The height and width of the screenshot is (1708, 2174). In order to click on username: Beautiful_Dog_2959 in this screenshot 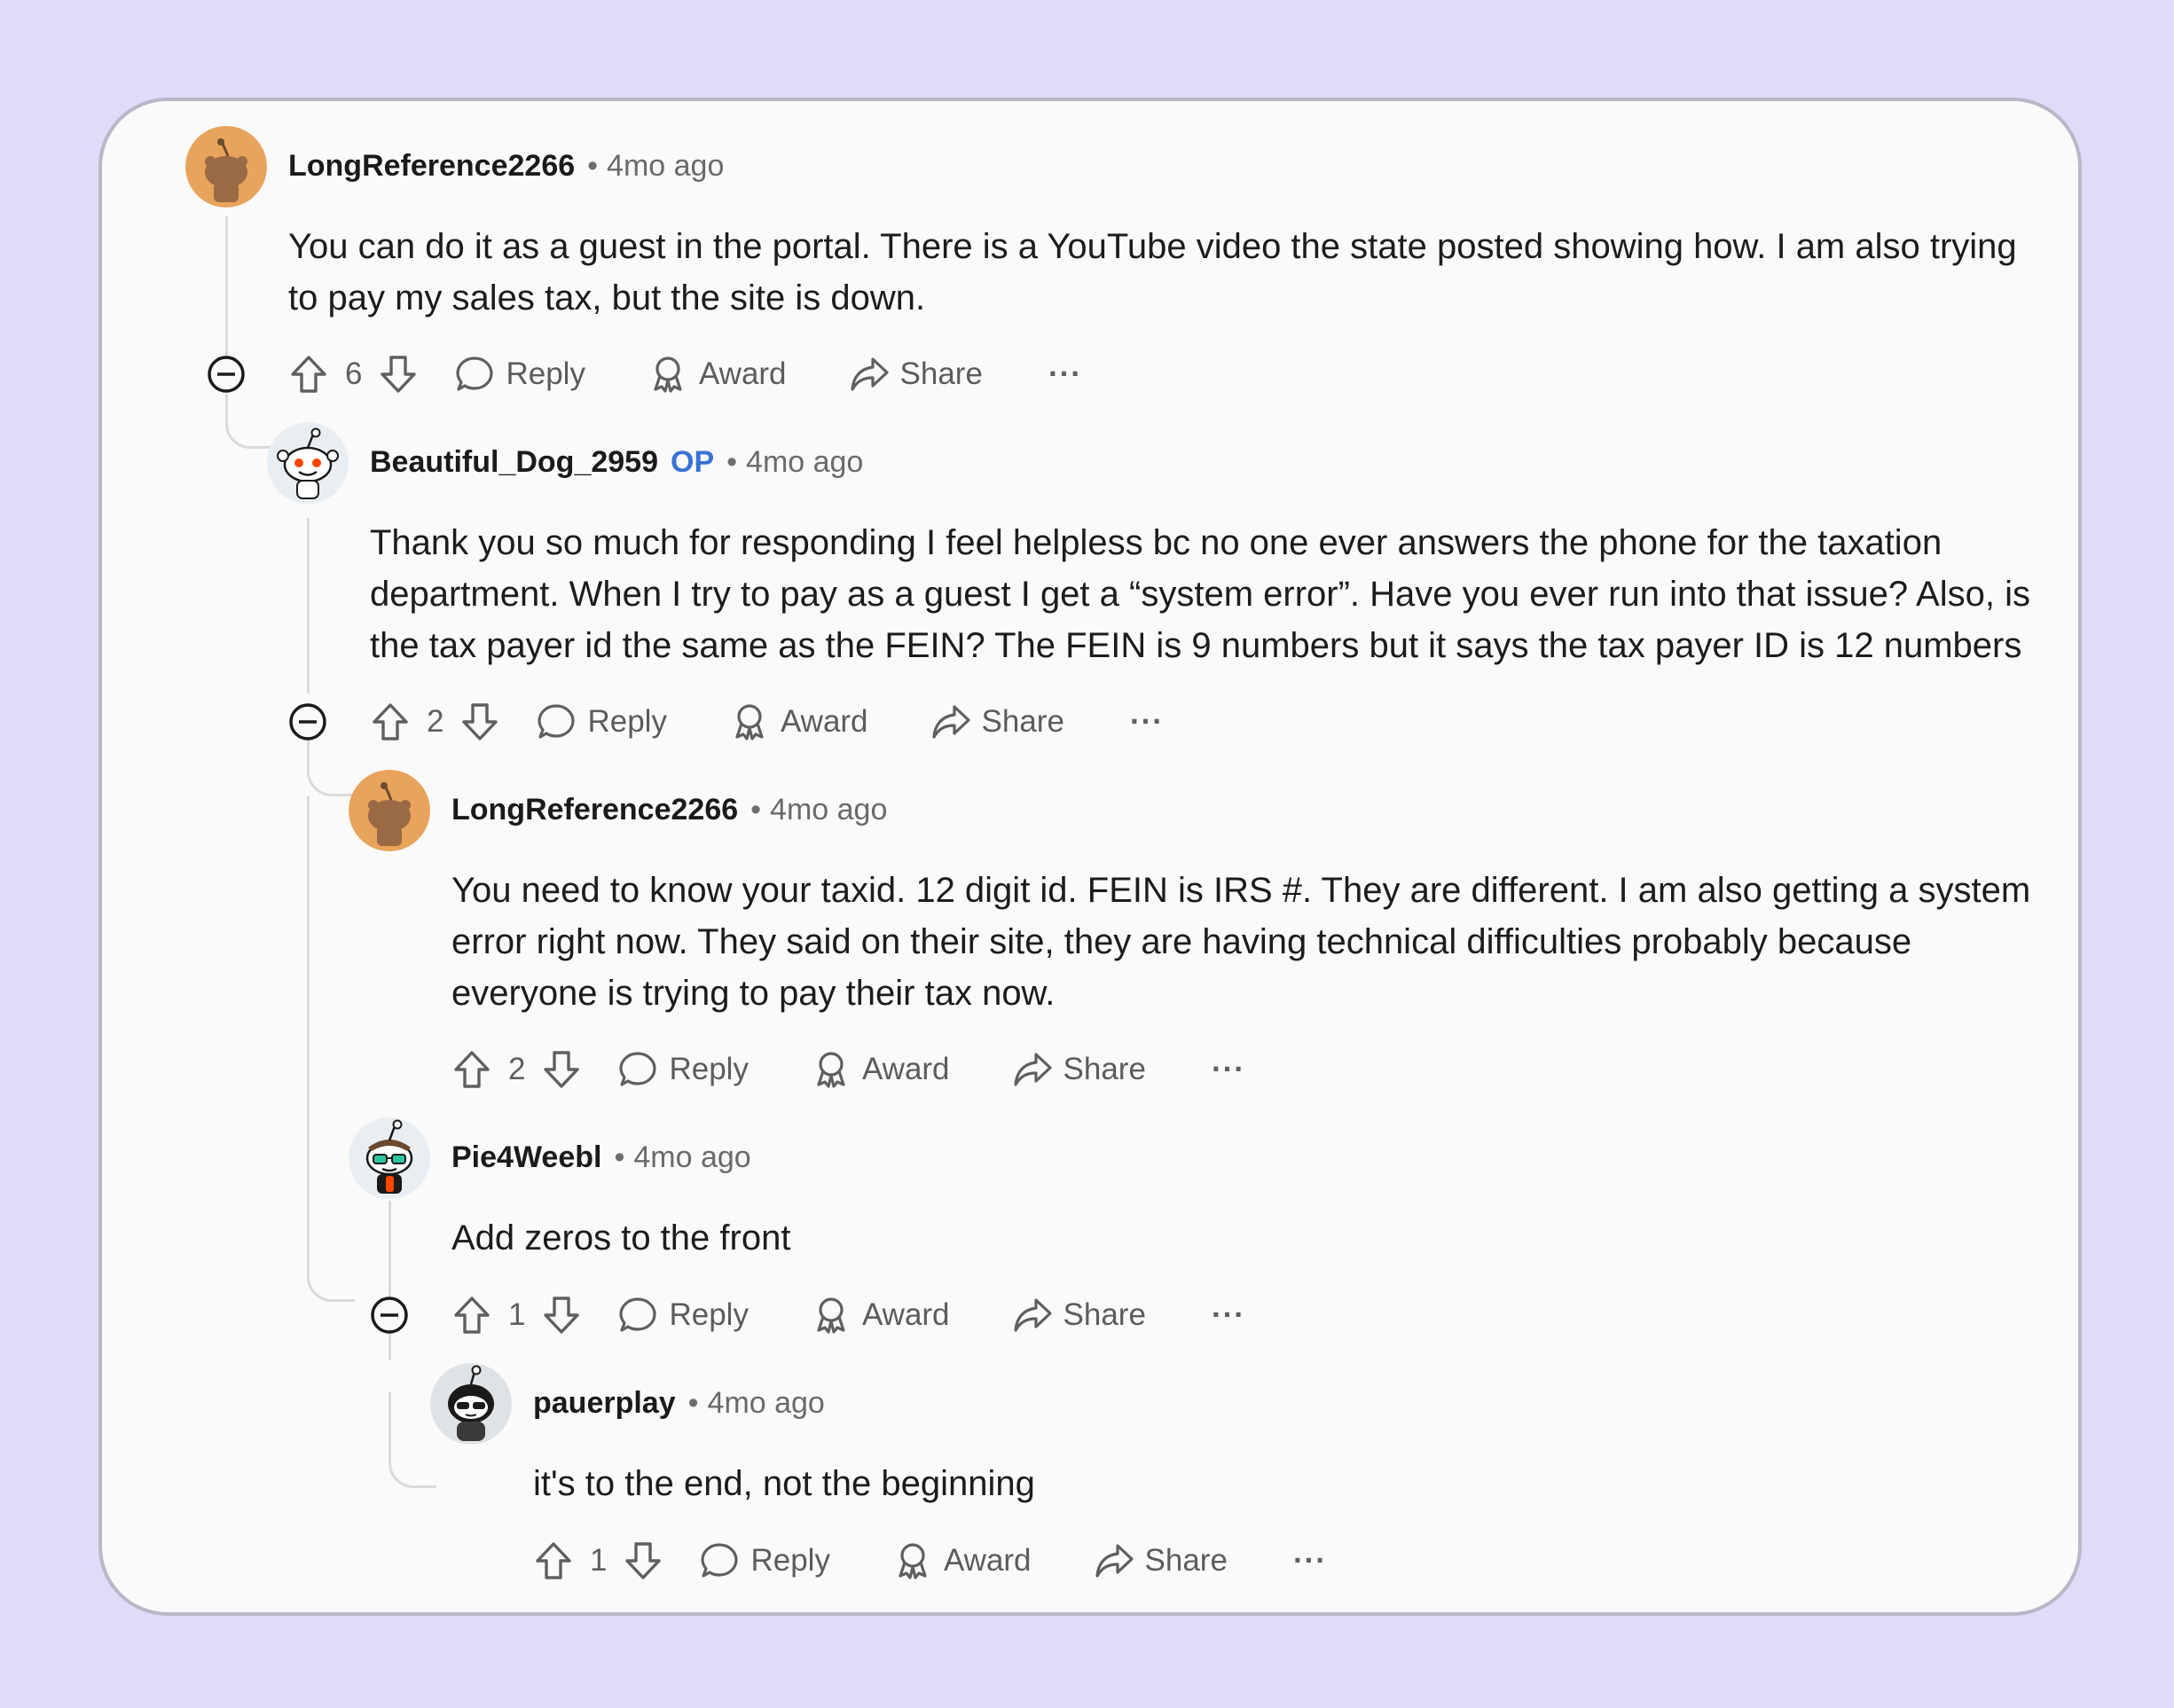, I will do `click(514, 463)`.